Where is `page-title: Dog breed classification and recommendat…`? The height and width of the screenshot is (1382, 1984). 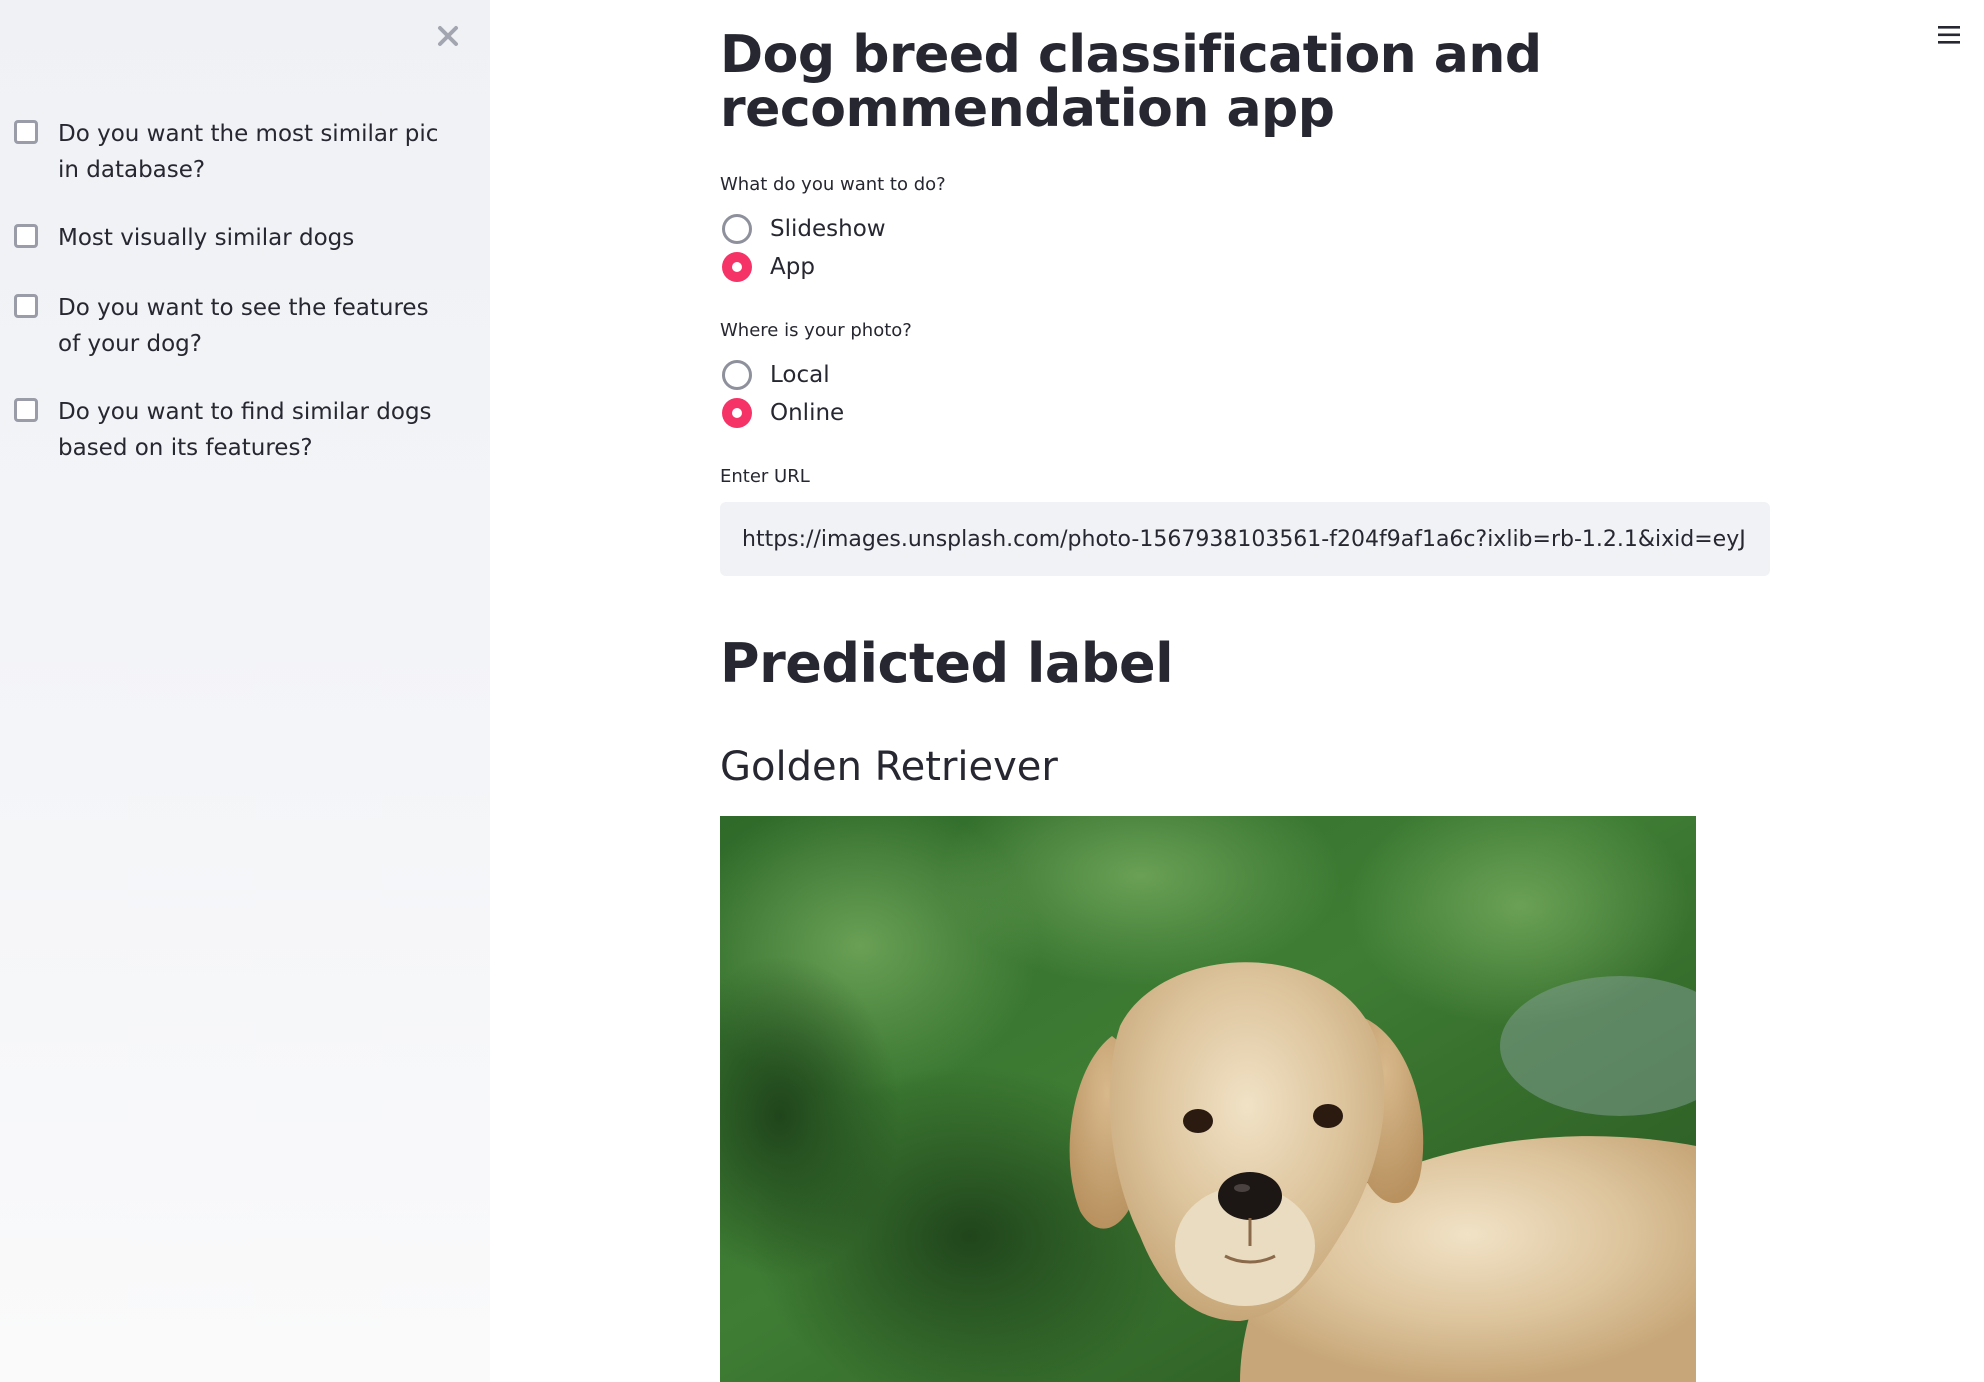
page-title: Dog breed classification and recommendat… is located at coordinates (1131, 82).